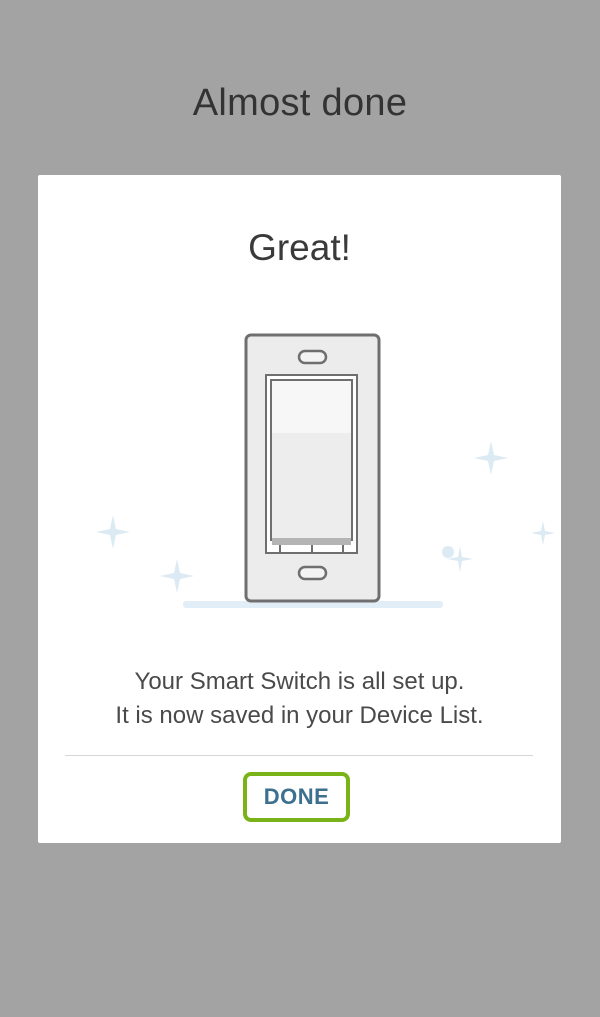 Image resolution: width=600 pixels, height=1017 pixels. I want to click on dialog-title: Great!, so click(299, 247).